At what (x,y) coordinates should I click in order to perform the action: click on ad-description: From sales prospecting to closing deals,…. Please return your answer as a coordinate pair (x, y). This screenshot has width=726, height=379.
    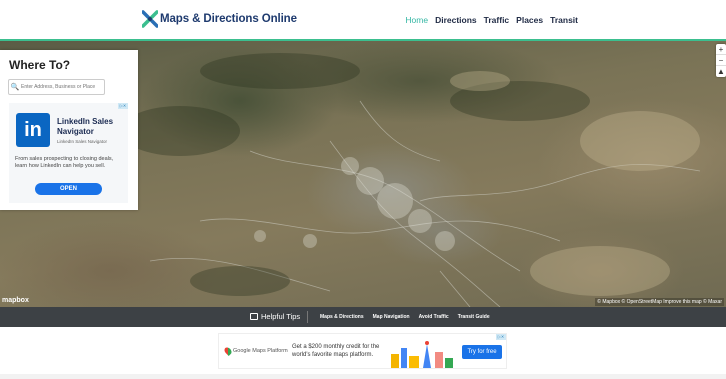
    Looking at the image, I should click on (64, 162).